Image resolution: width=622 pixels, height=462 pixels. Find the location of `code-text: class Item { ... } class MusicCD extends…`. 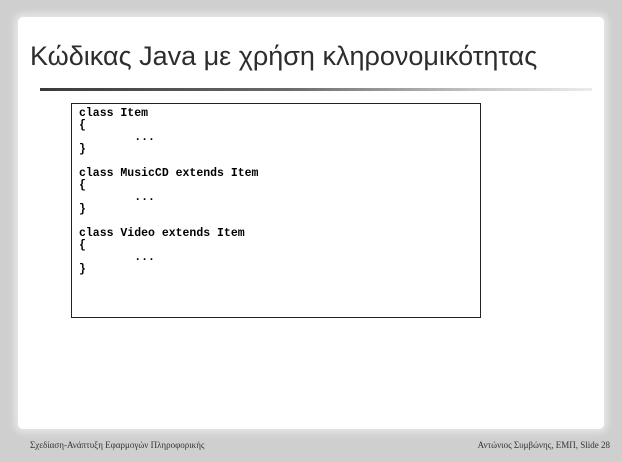

code-text: class Item { ... } class MusicCD extends… is located at coordinates (169, 191).